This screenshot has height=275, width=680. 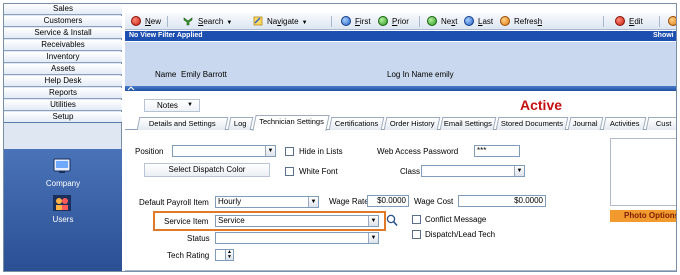 I want to click on wage-cost-label: Wage Cost, so click(x=434, y=201).